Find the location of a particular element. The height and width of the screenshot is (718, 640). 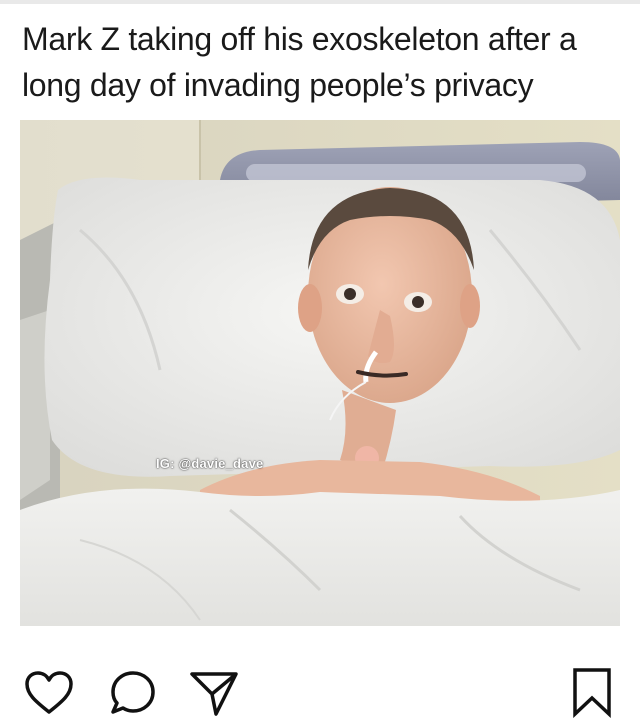

post-actions-bar is located at coordinates (320, 679).